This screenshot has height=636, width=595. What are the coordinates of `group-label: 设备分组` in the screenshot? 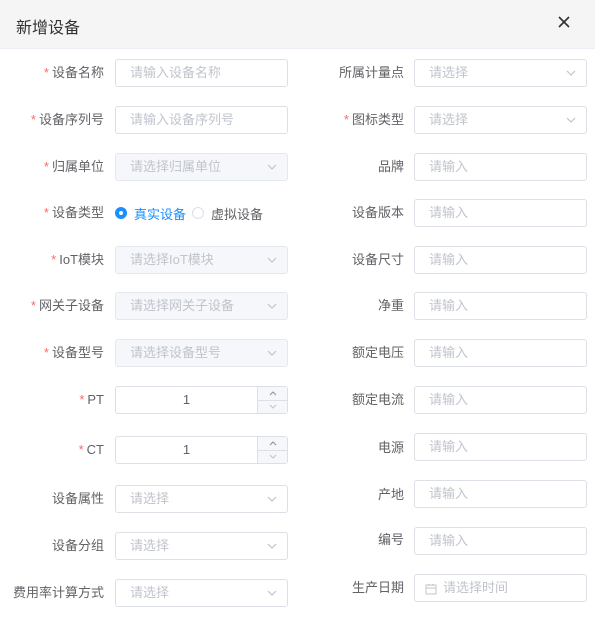 It's located at (77, 545).